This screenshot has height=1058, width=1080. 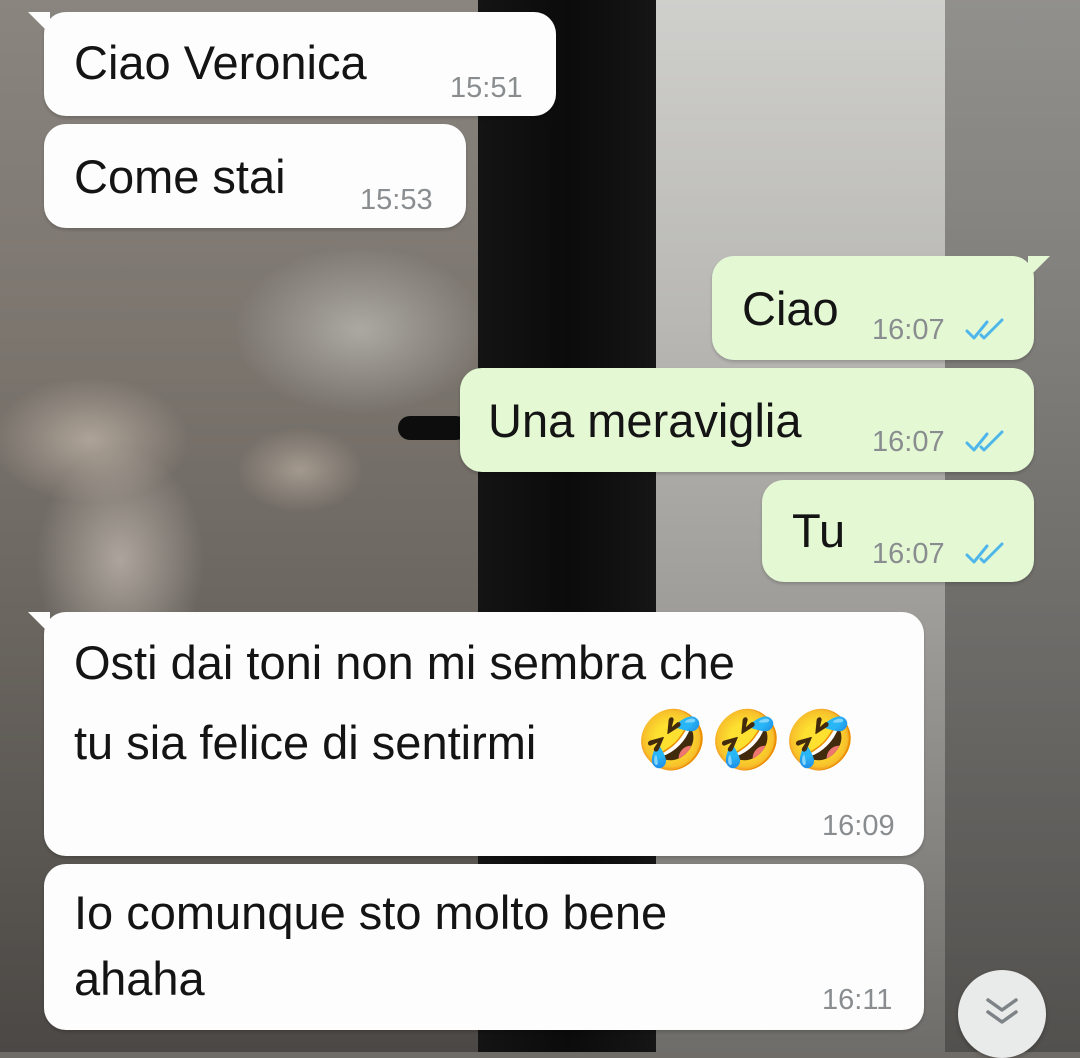 I want to click on message-text: Tu, so click(x=819, y=530).